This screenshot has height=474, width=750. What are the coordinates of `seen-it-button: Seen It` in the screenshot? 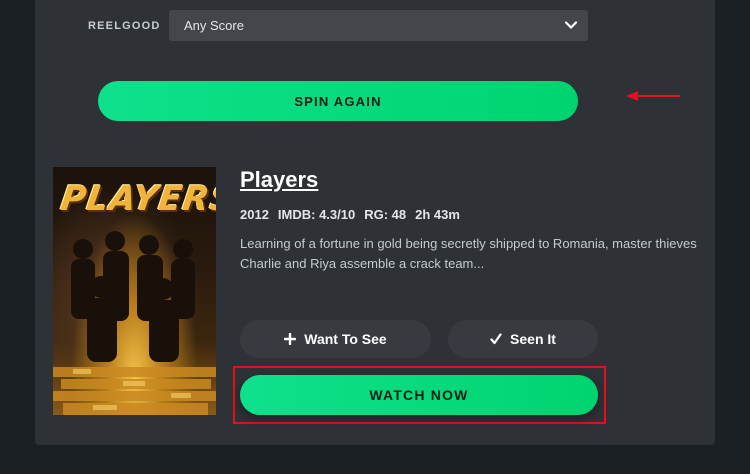 It's located at (523, 339).